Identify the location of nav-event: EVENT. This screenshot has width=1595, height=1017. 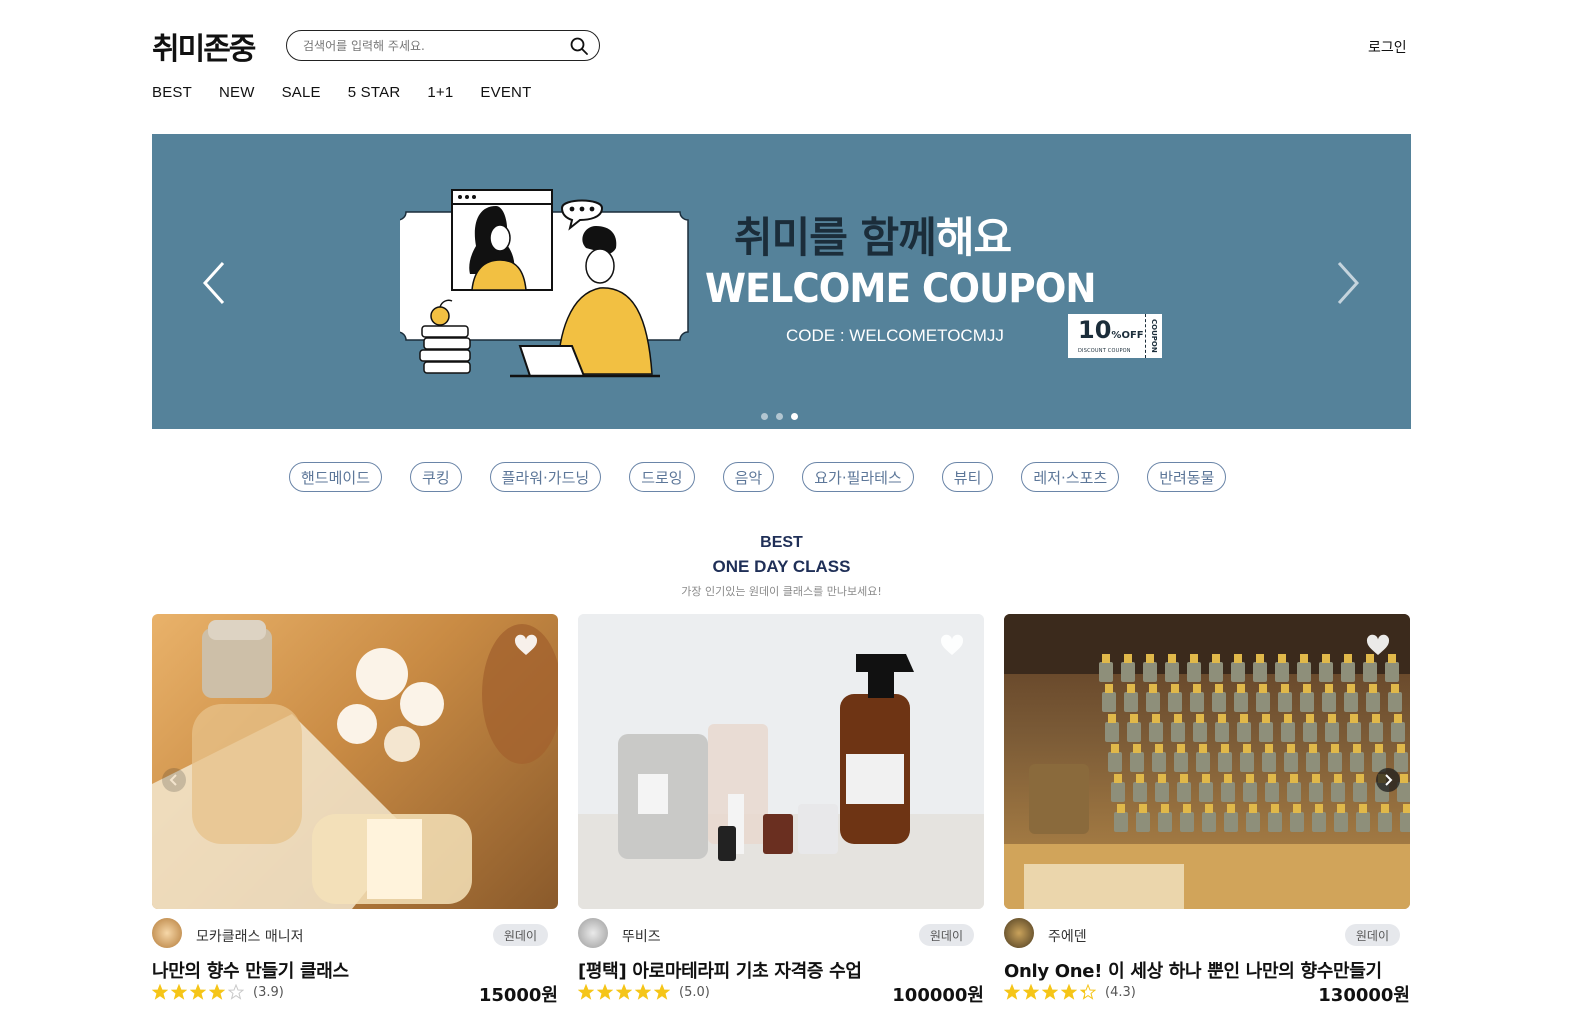
(505, 92).